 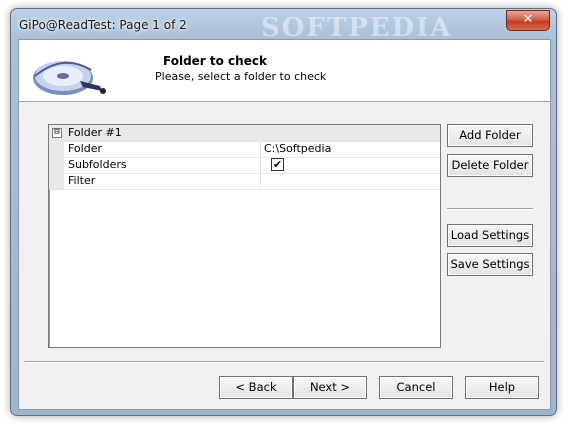 What do you see at coordinates (297, 148) in the screenshot?
I see `folder-path-value: C:\Softpedia` at bounding box center [297, 148].